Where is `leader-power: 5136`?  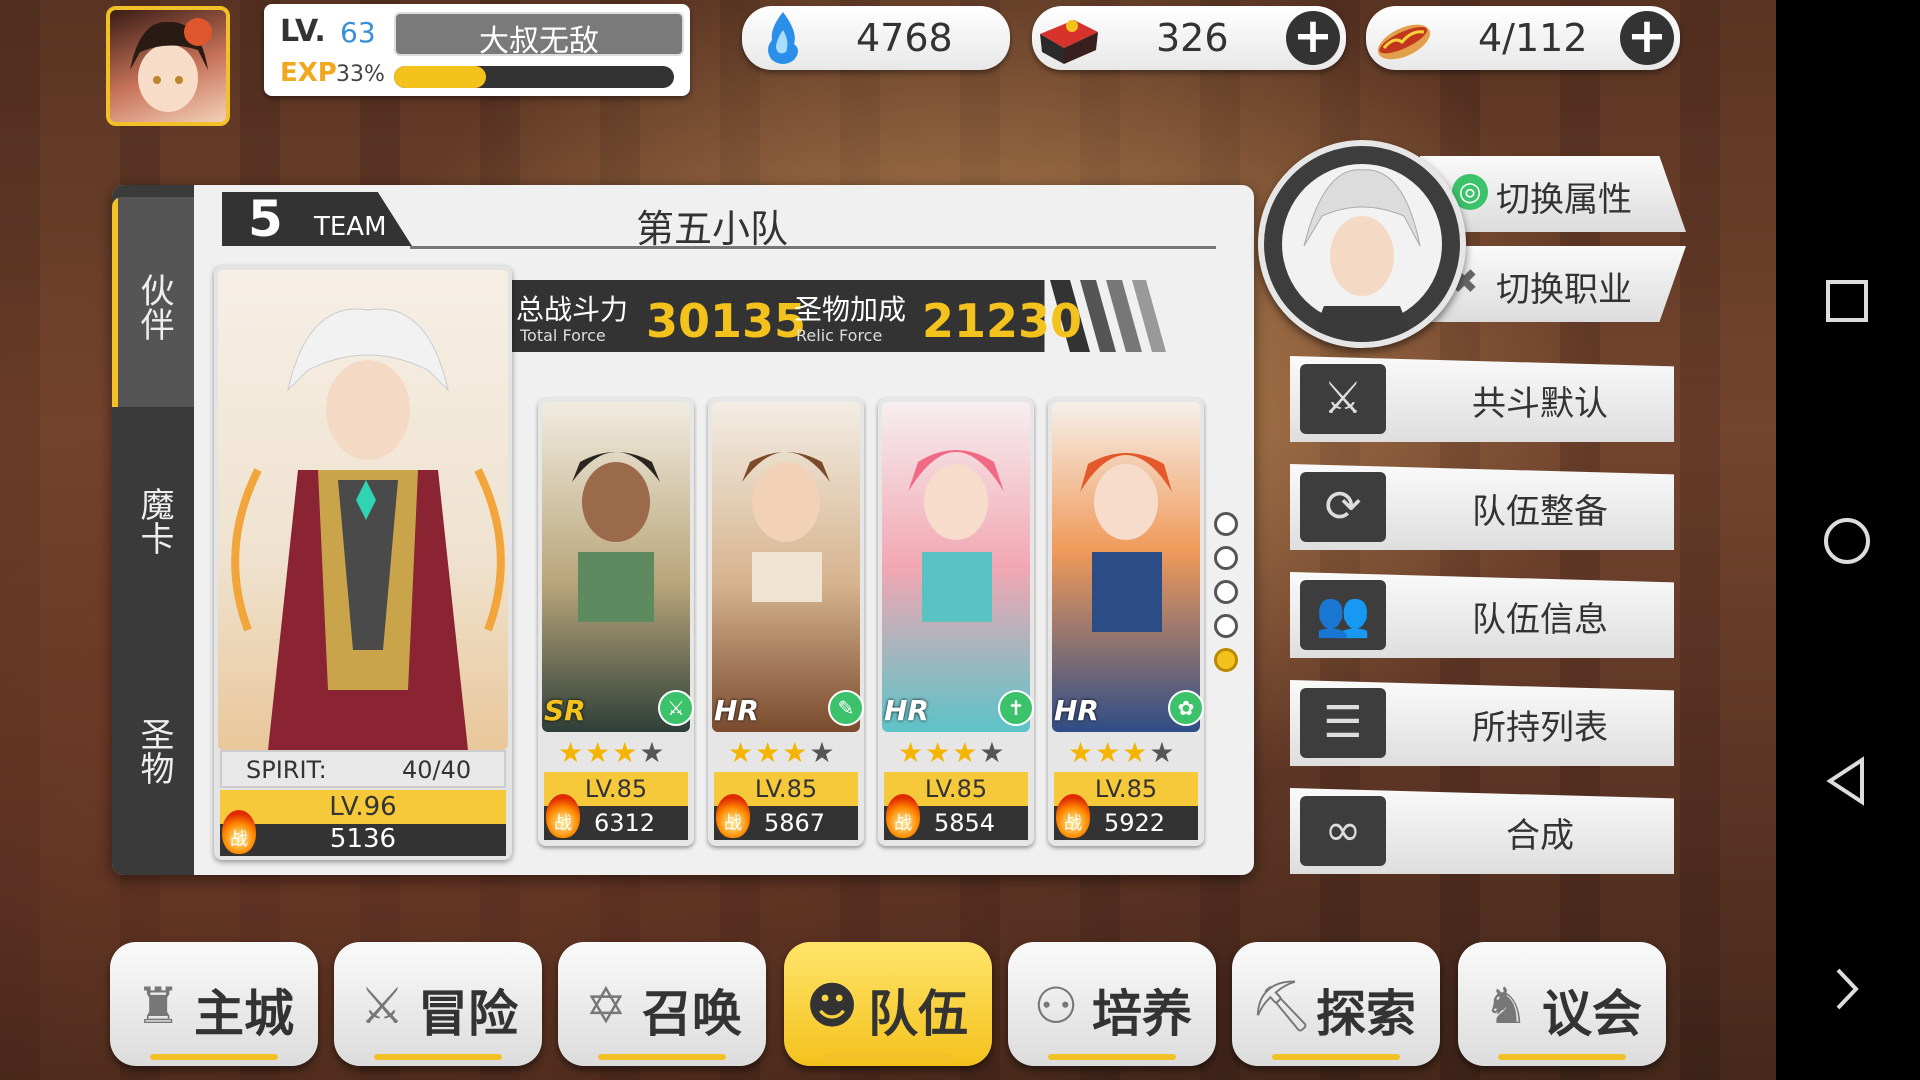 leader-power: 5136 is located at coordinates (363, 839).